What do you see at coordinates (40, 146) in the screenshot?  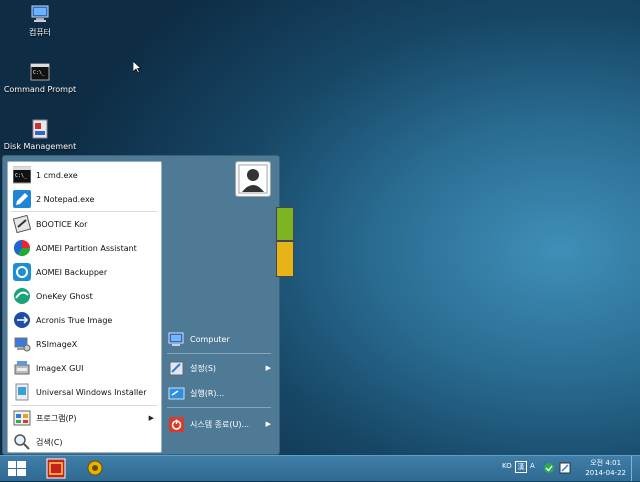 I see `desktop-icon-label: Disk Management` at bounding box center [40, 146].